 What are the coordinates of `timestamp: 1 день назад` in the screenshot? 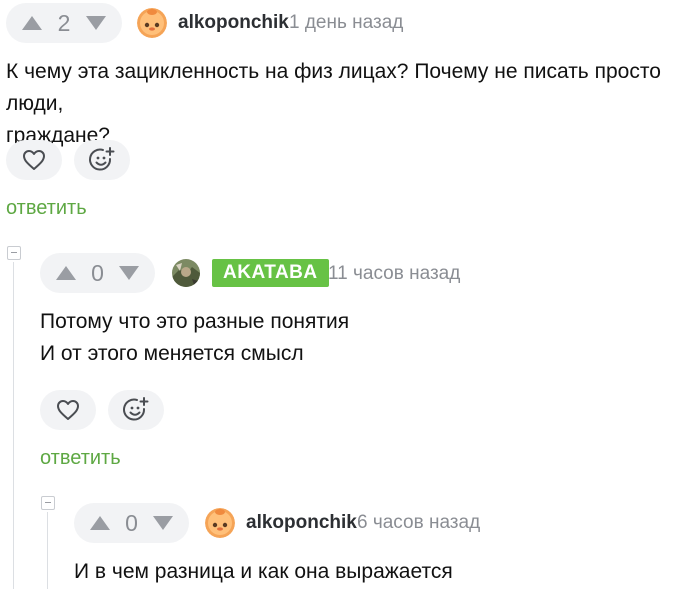 It's located at (346, 23).